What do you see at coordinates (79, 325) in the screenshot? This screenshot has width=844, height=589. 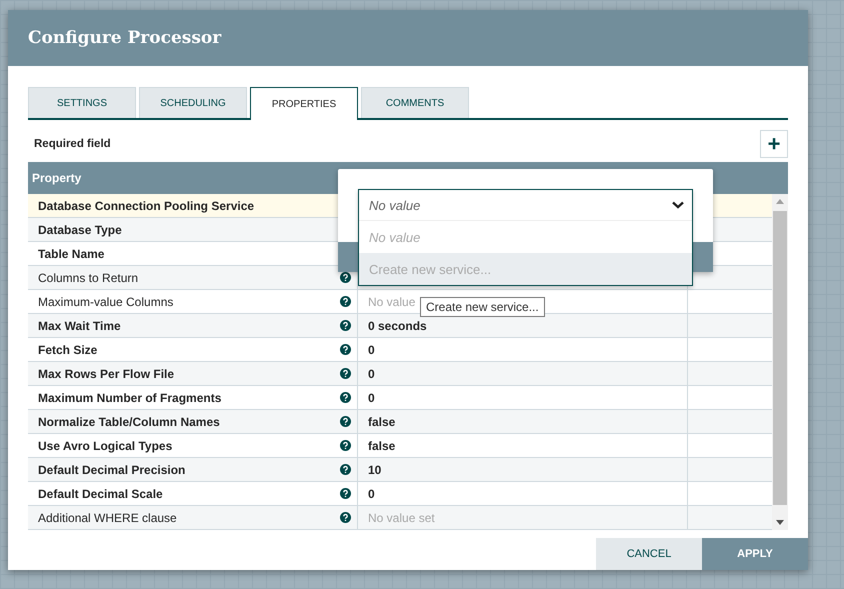 I see `property-name: Max Wait Time` at bounding box center [79, 325].